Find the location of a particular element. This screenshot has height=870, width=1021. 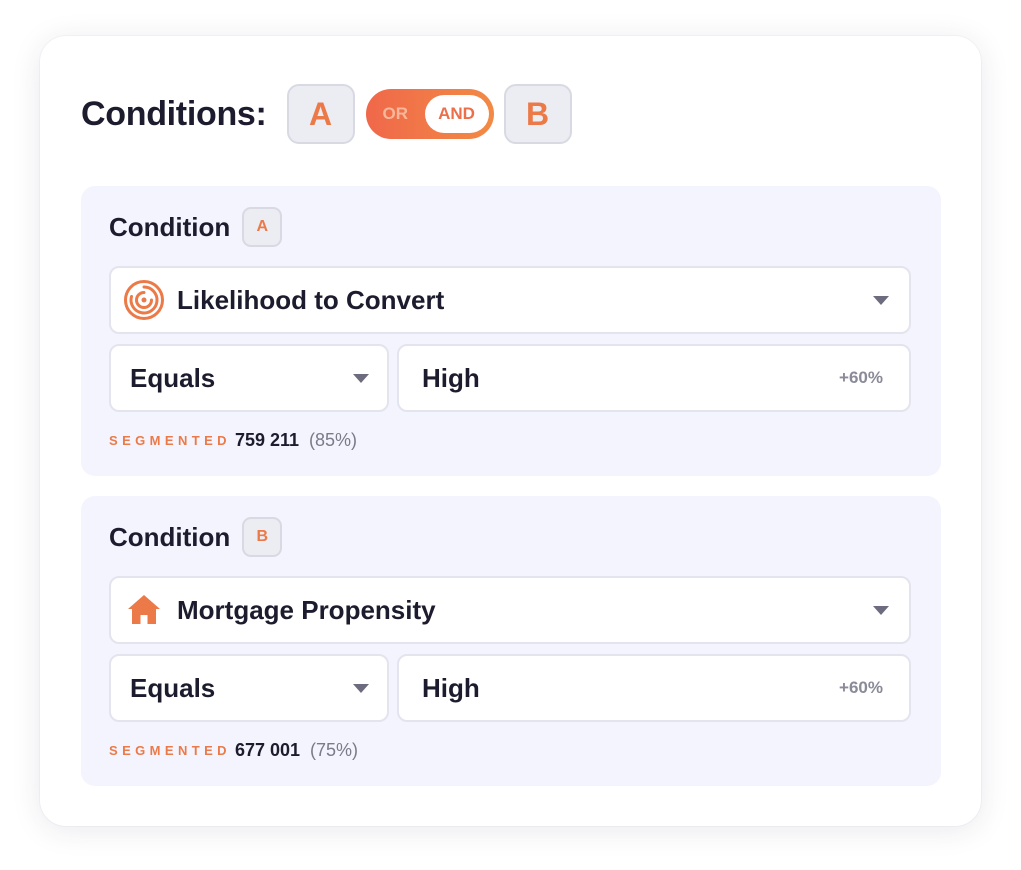

conditions-title: Conditions: is located at coordinates (174, 113).